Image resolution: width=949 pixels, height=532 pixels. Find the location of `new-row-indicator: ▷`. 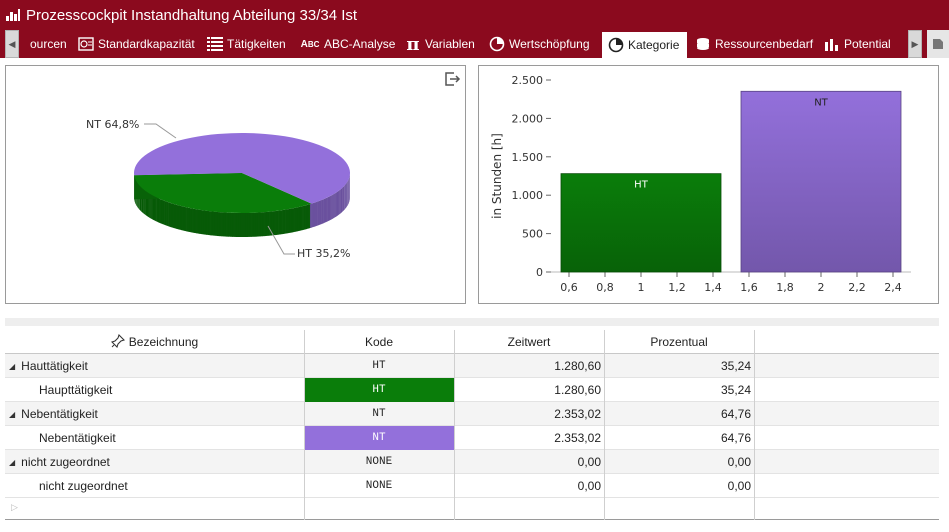

new-row-indicator: ▷ is located at coordinates (14, 507).